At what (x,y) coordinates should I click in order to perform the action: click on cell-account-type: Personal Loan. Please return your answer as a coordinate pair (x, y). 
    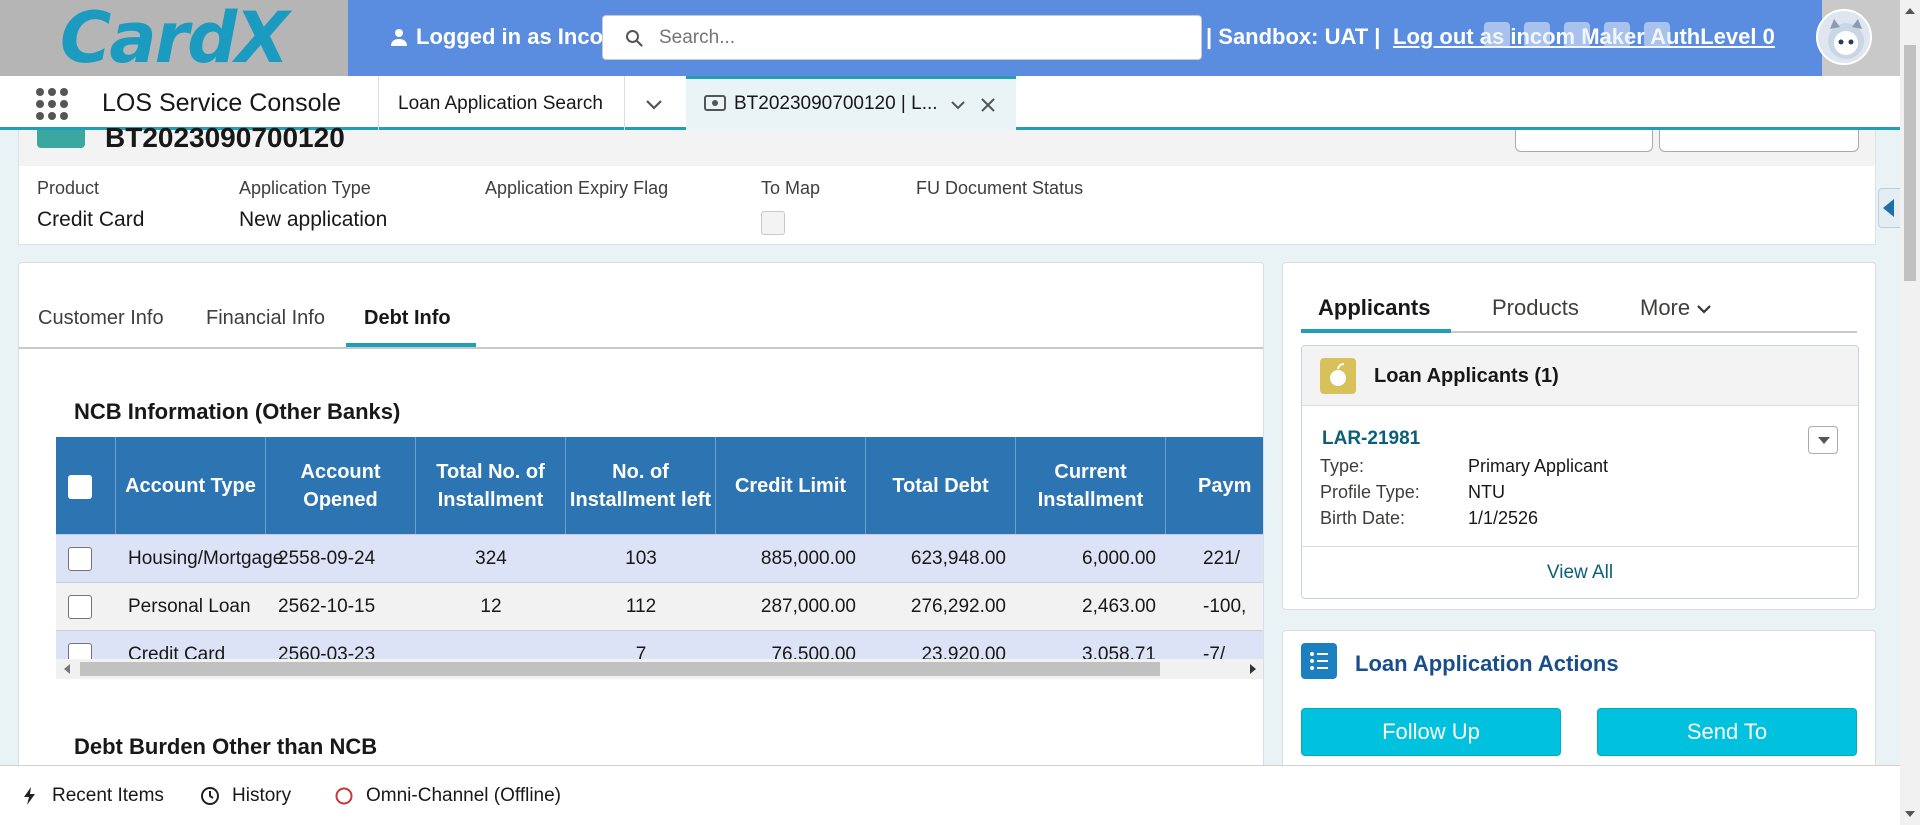
    Looking at the image, I should click on (189, 606).